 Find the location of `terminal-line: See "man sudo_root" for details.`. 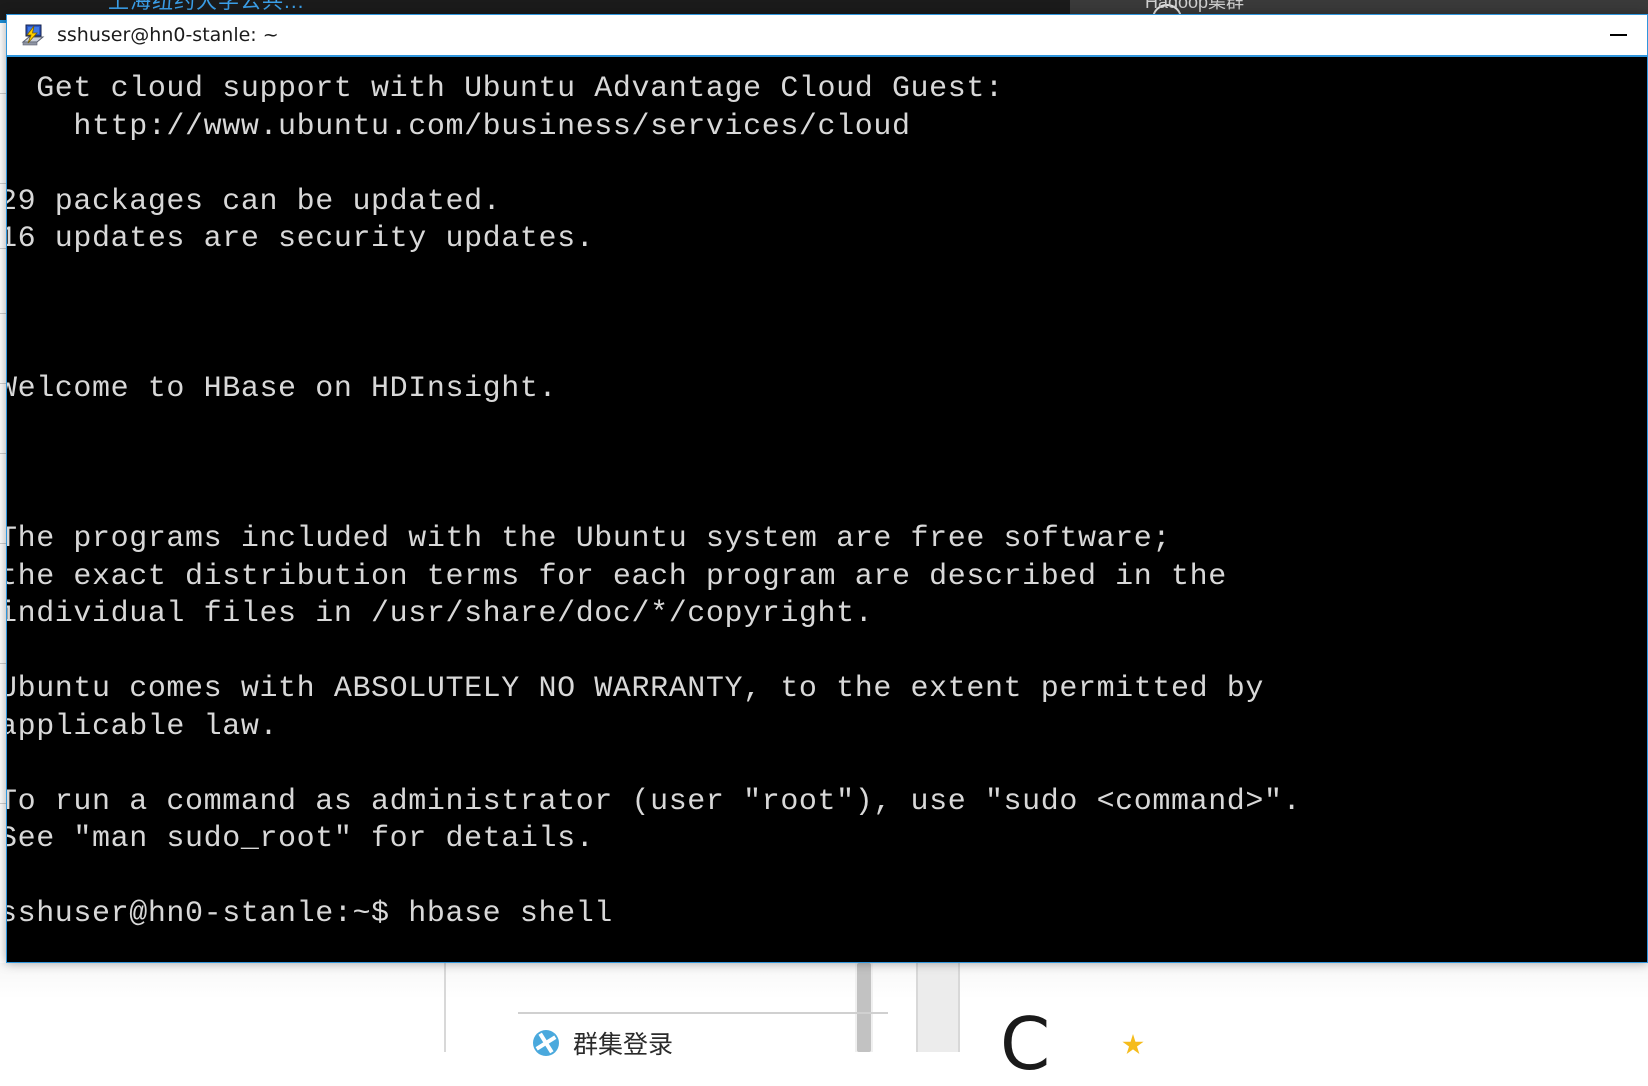

terminal-line: See "man sudo_root" for details. is located at coordinates (301, 839).